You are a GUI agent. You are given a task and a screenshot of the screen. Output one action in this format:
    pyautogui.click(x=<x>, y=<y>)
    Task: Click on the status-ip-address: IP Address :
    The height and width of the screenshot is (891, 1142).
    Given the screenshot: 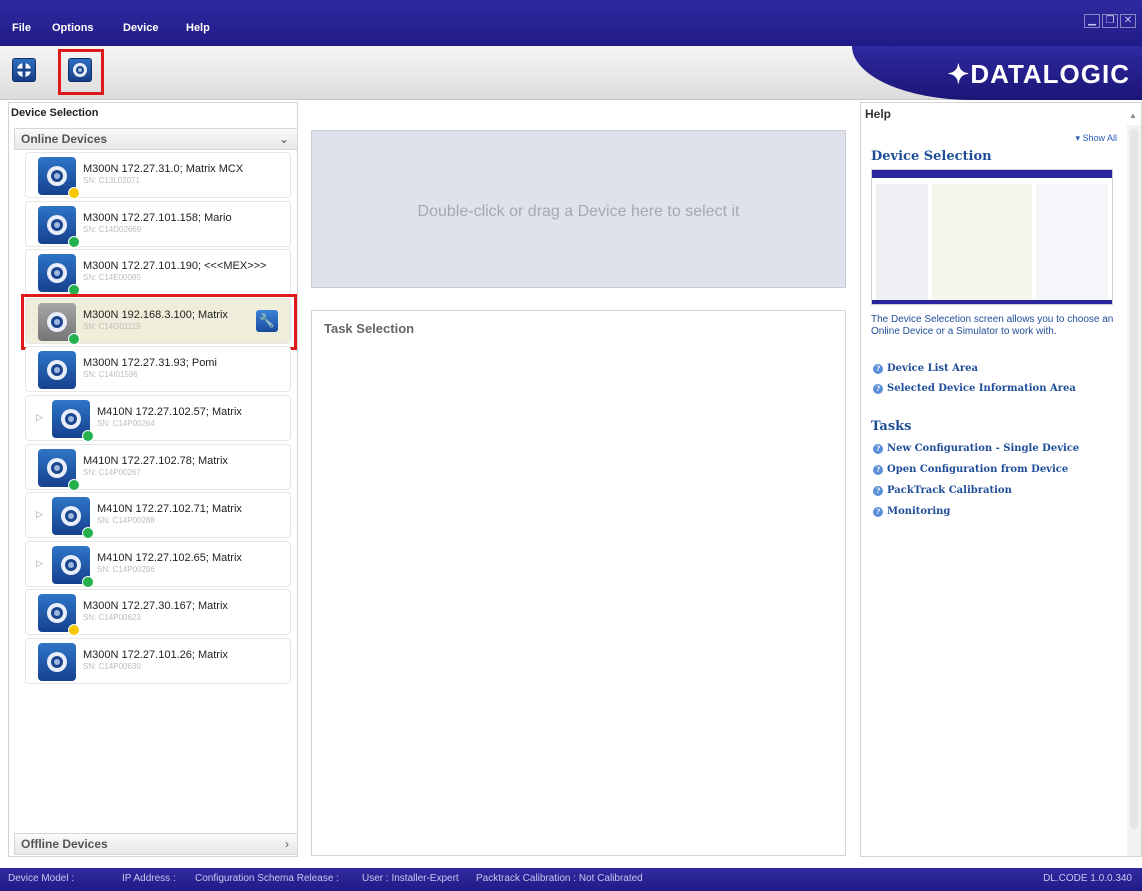 What is the action you would take?
    pyautogui.click(x=149, y=878)
    